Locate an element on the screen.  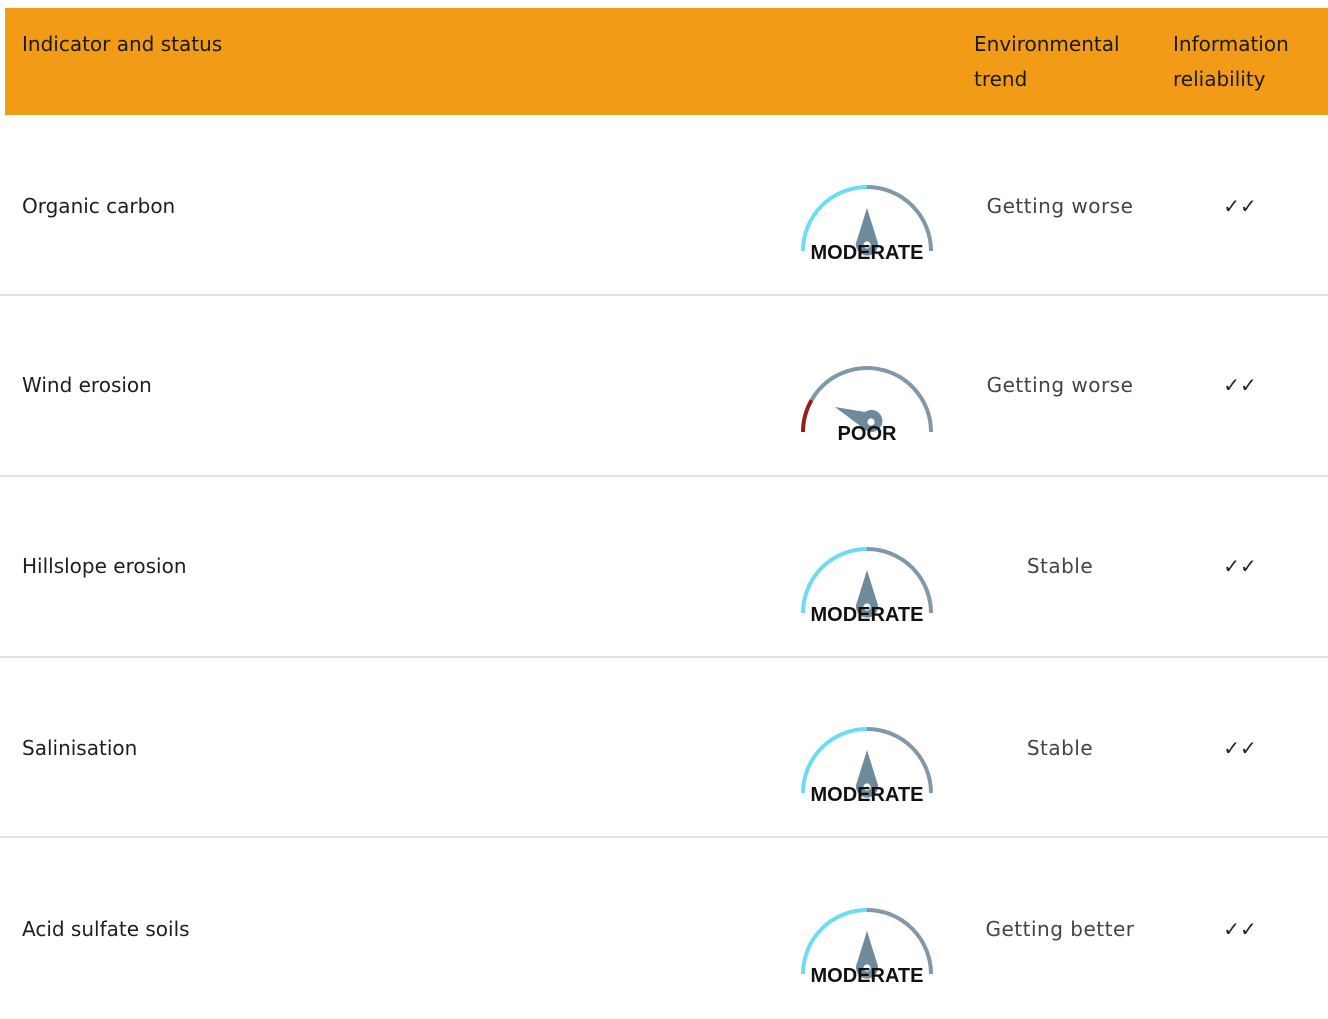
indicator-name: Wind erosion is located at coordinates (87, 385).